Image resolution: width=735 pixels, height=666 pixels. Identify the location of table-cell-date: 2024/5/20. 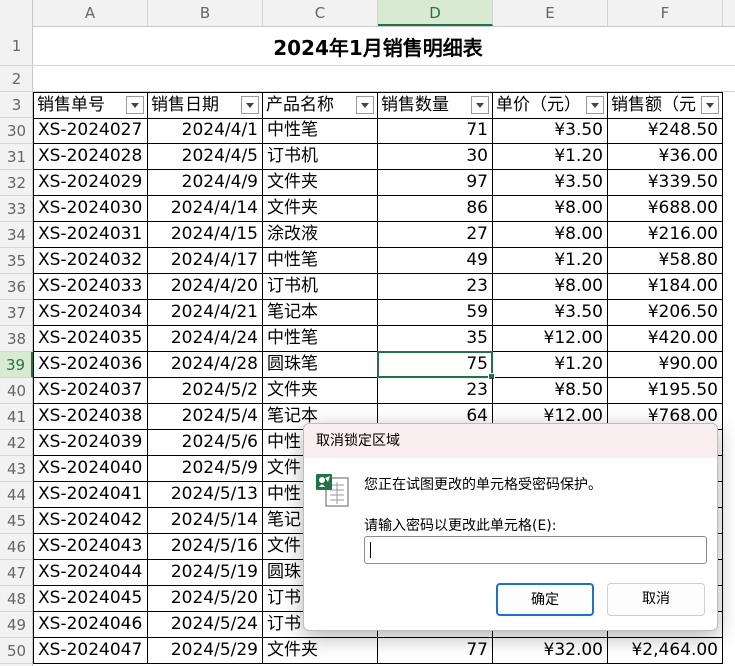
(205, 599).